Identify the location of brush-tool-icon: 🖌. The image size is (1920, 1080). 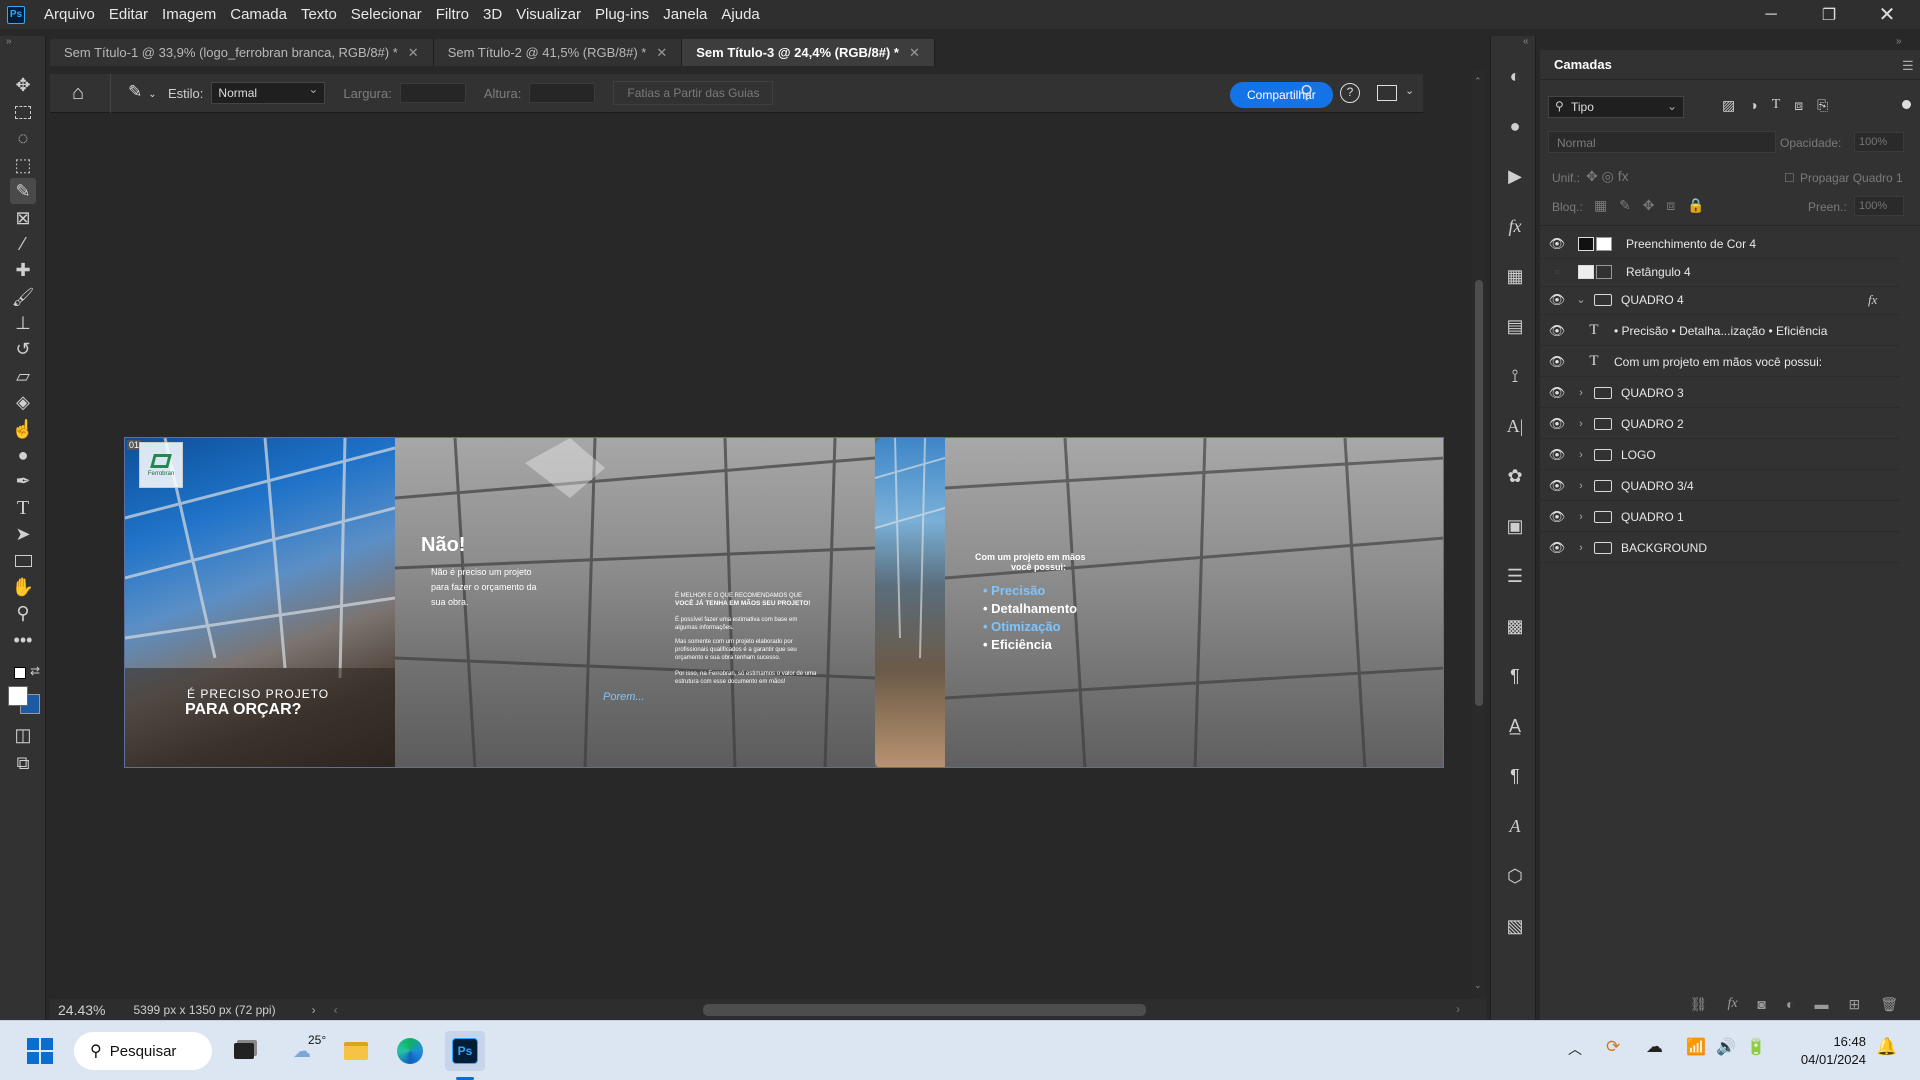
(23, 297).